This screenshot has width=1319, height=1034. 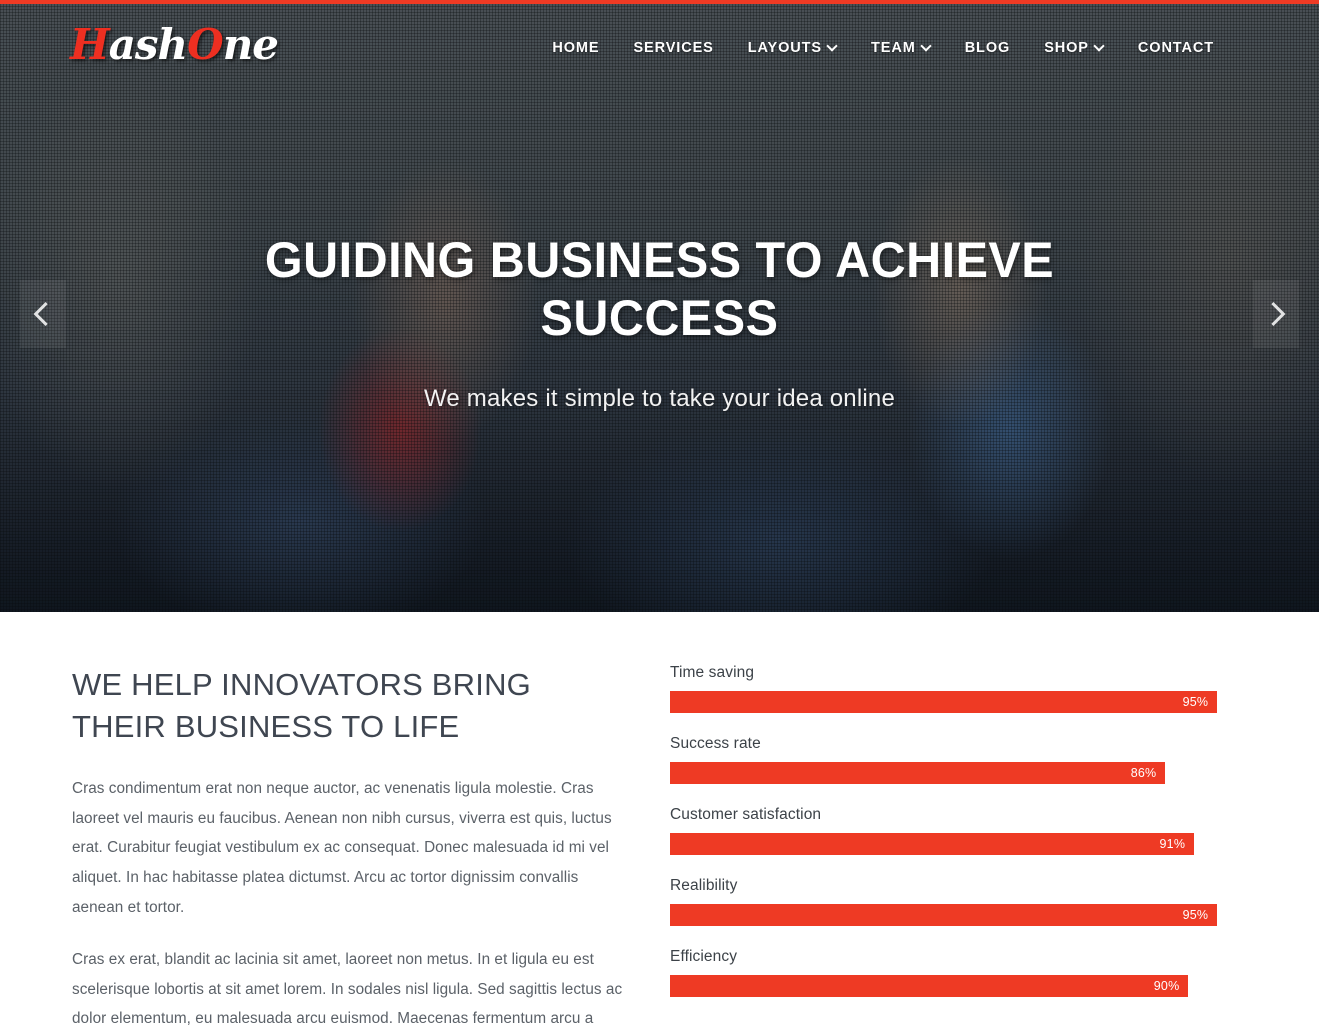 I want to click on nav-item-layouts: LAYOUTS, so click(x=792, y=48).